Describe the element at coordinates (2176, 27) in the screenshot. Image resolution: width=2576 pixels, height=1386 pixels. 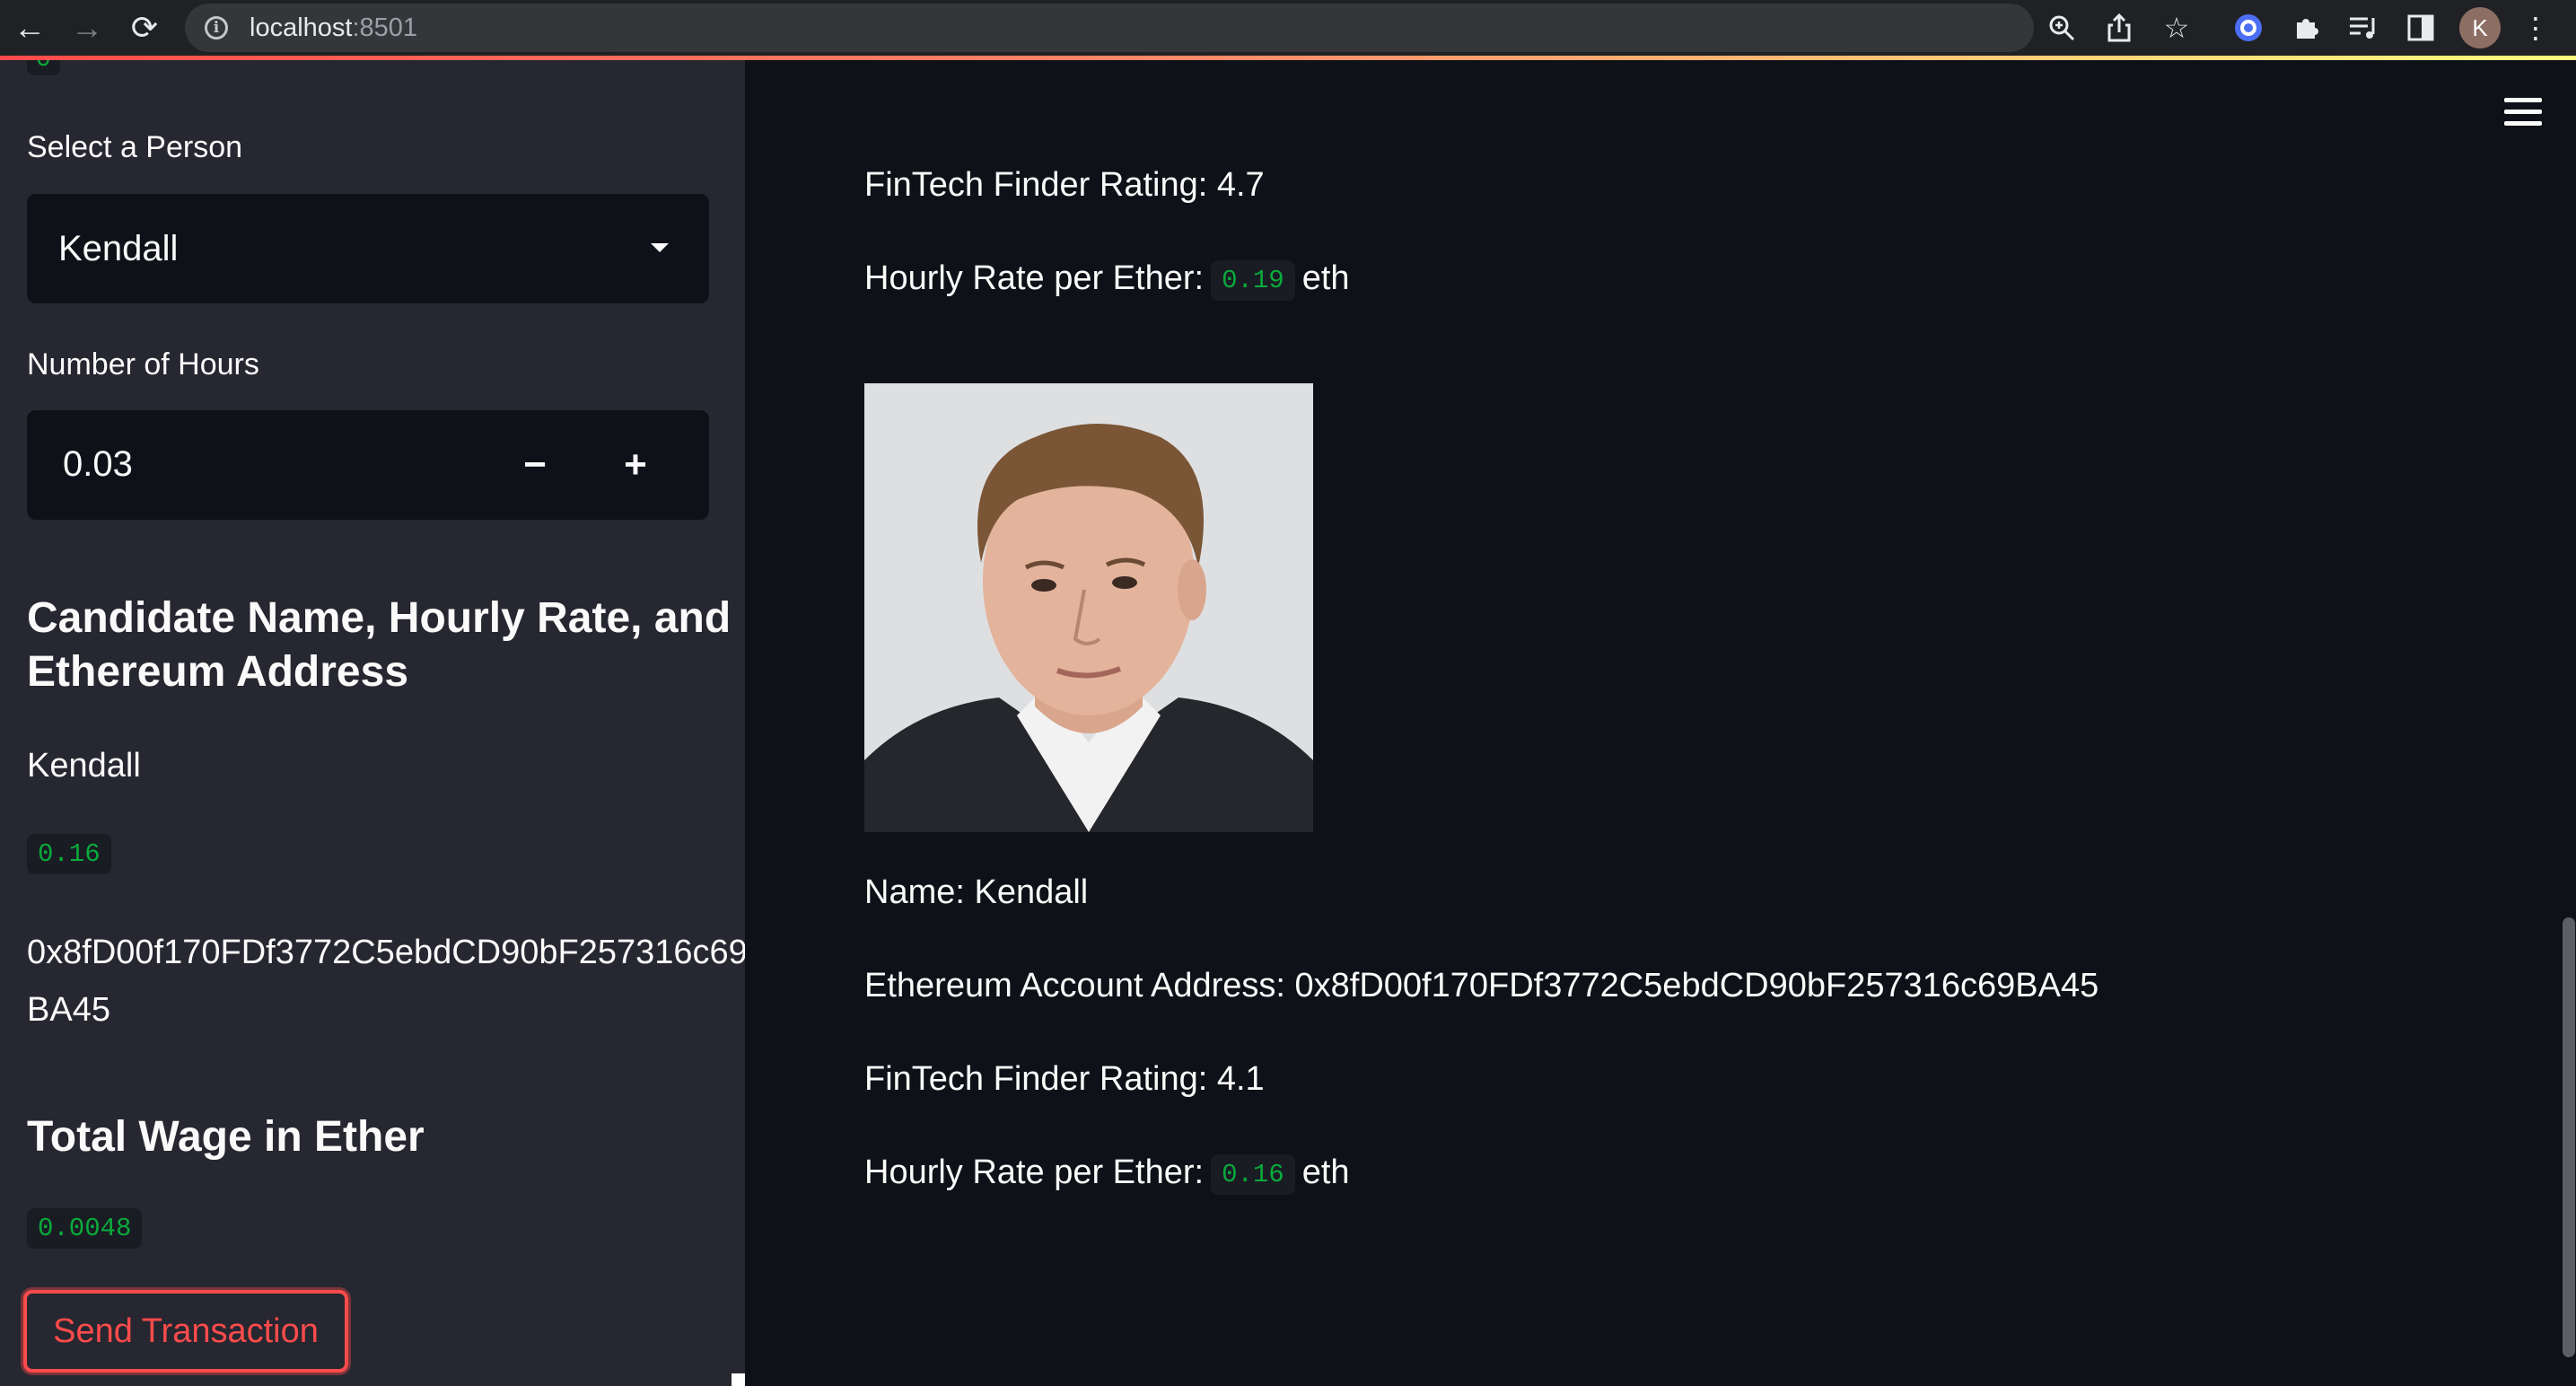
I see `bookmark-star-icon: ☆` at that location.